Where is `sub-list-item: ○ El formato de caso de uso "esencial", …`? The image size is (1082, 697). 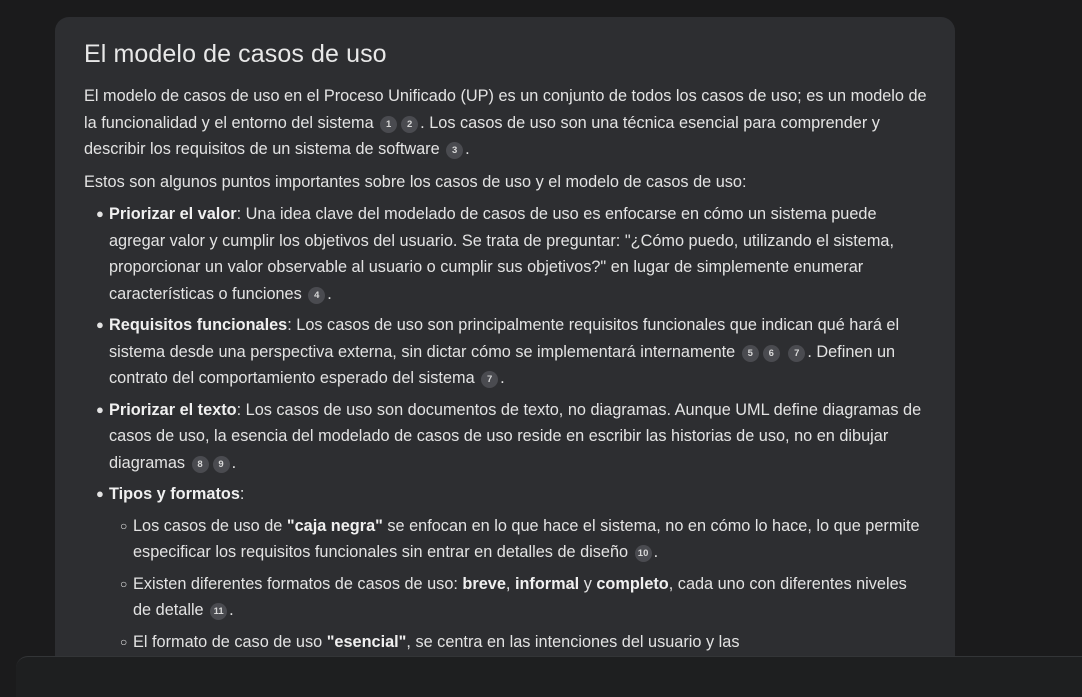
sub-list-item: ○ El formato de caso de uso "esencial", … is located at coordinates (518, 642).